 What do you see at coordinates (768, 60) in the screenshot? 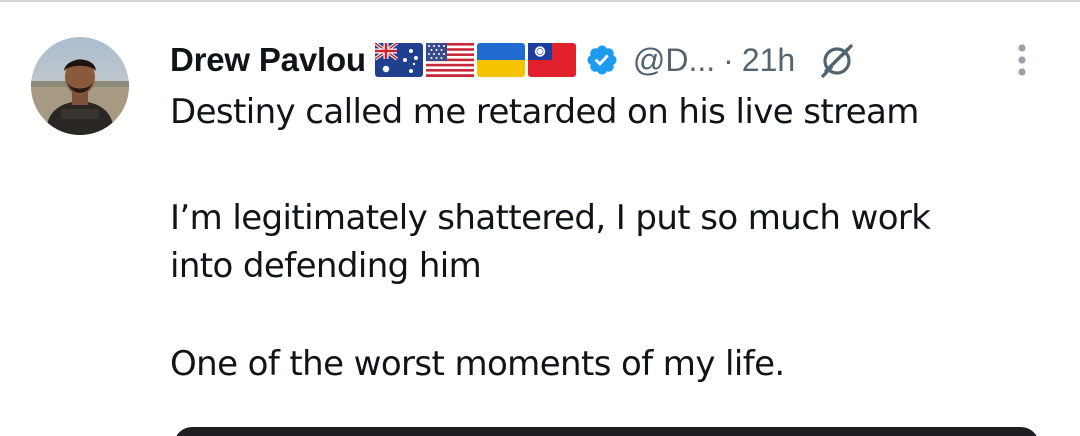
I see `timestamp: 21h` at bounding box center [768, 60].